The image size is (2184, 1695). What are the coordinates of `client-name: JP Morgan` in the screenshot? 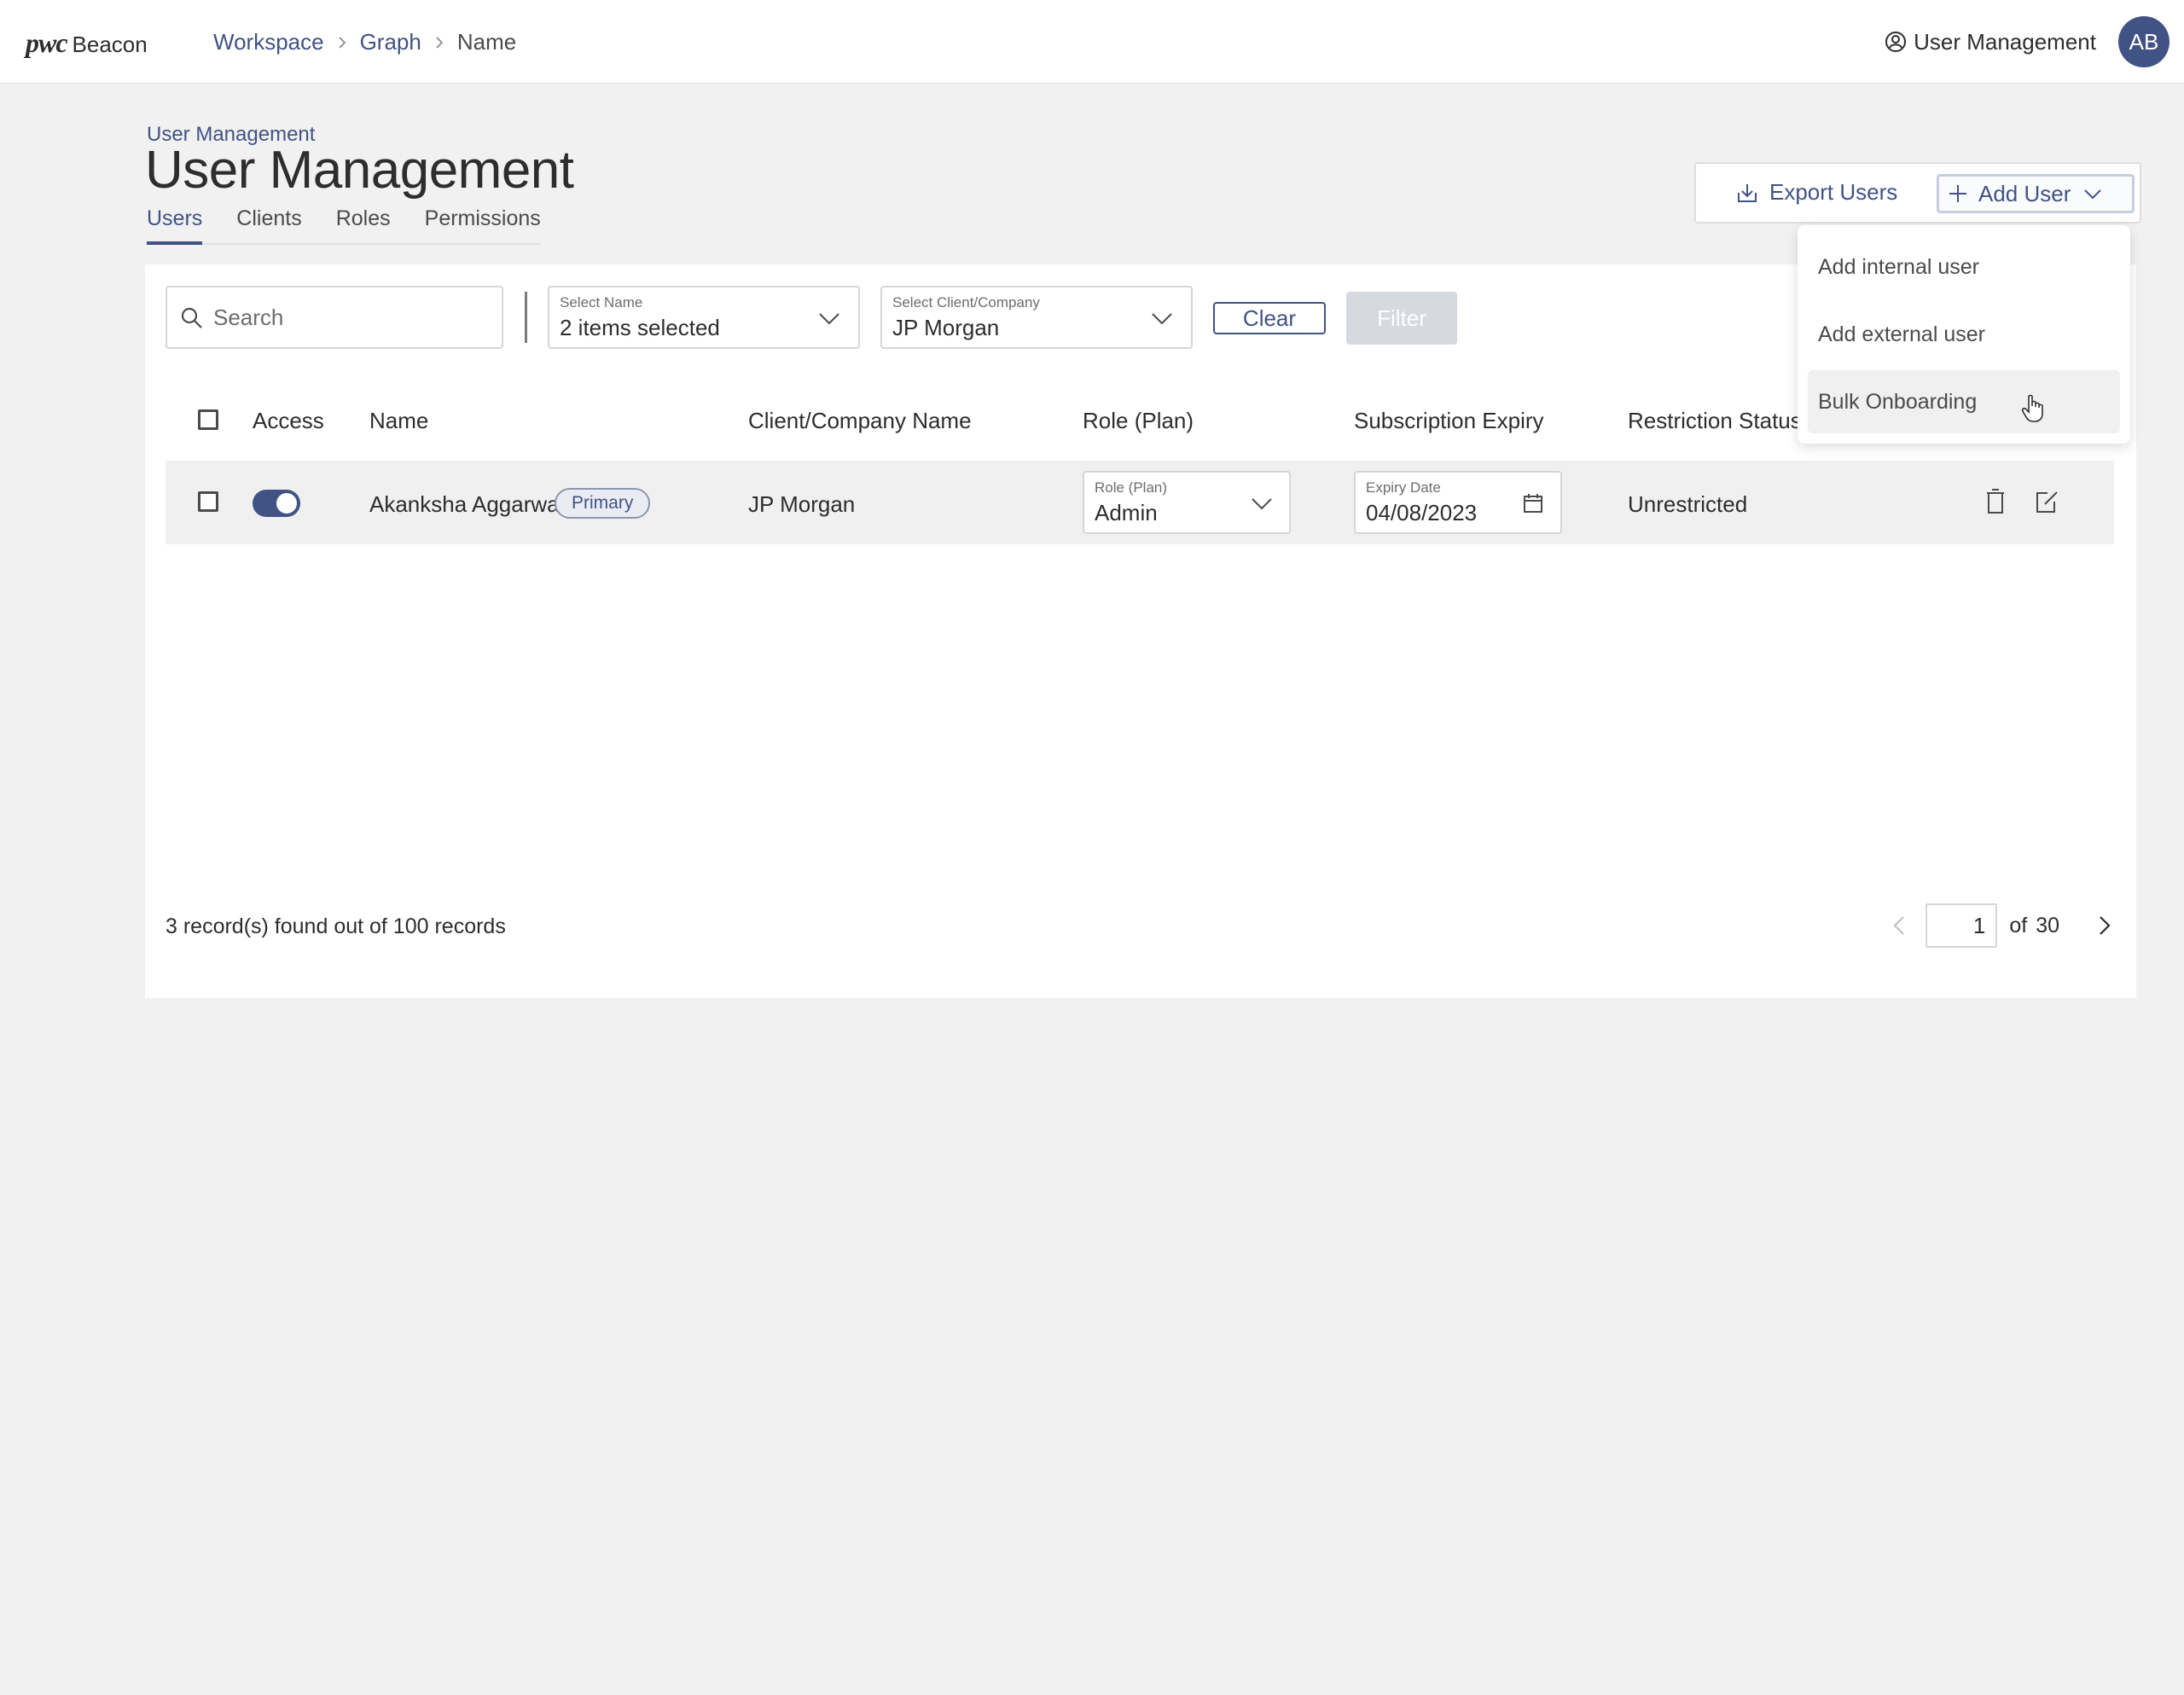 It's located at (802, 504).